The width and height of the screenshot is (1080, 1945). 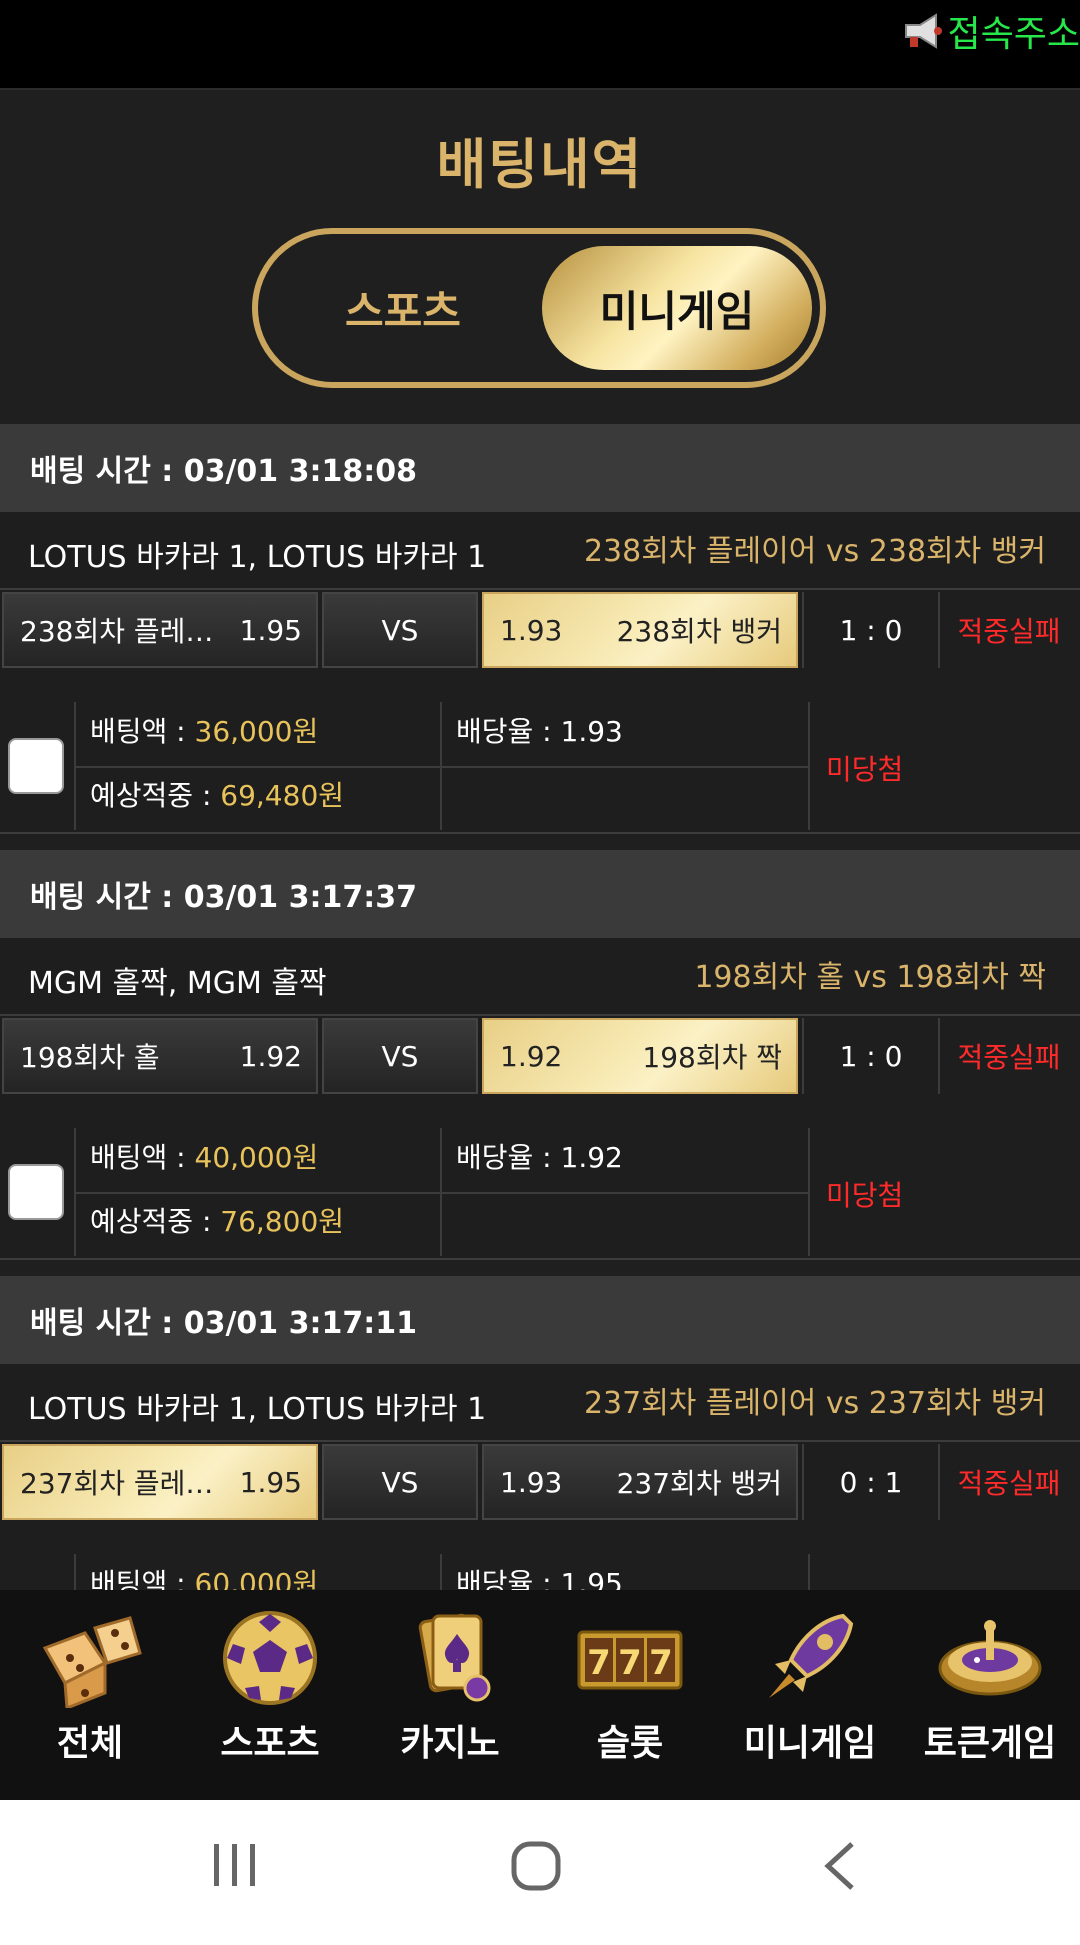 I want to click on pick-away-name: 198회차 짝, so click(x=712, y=1057).